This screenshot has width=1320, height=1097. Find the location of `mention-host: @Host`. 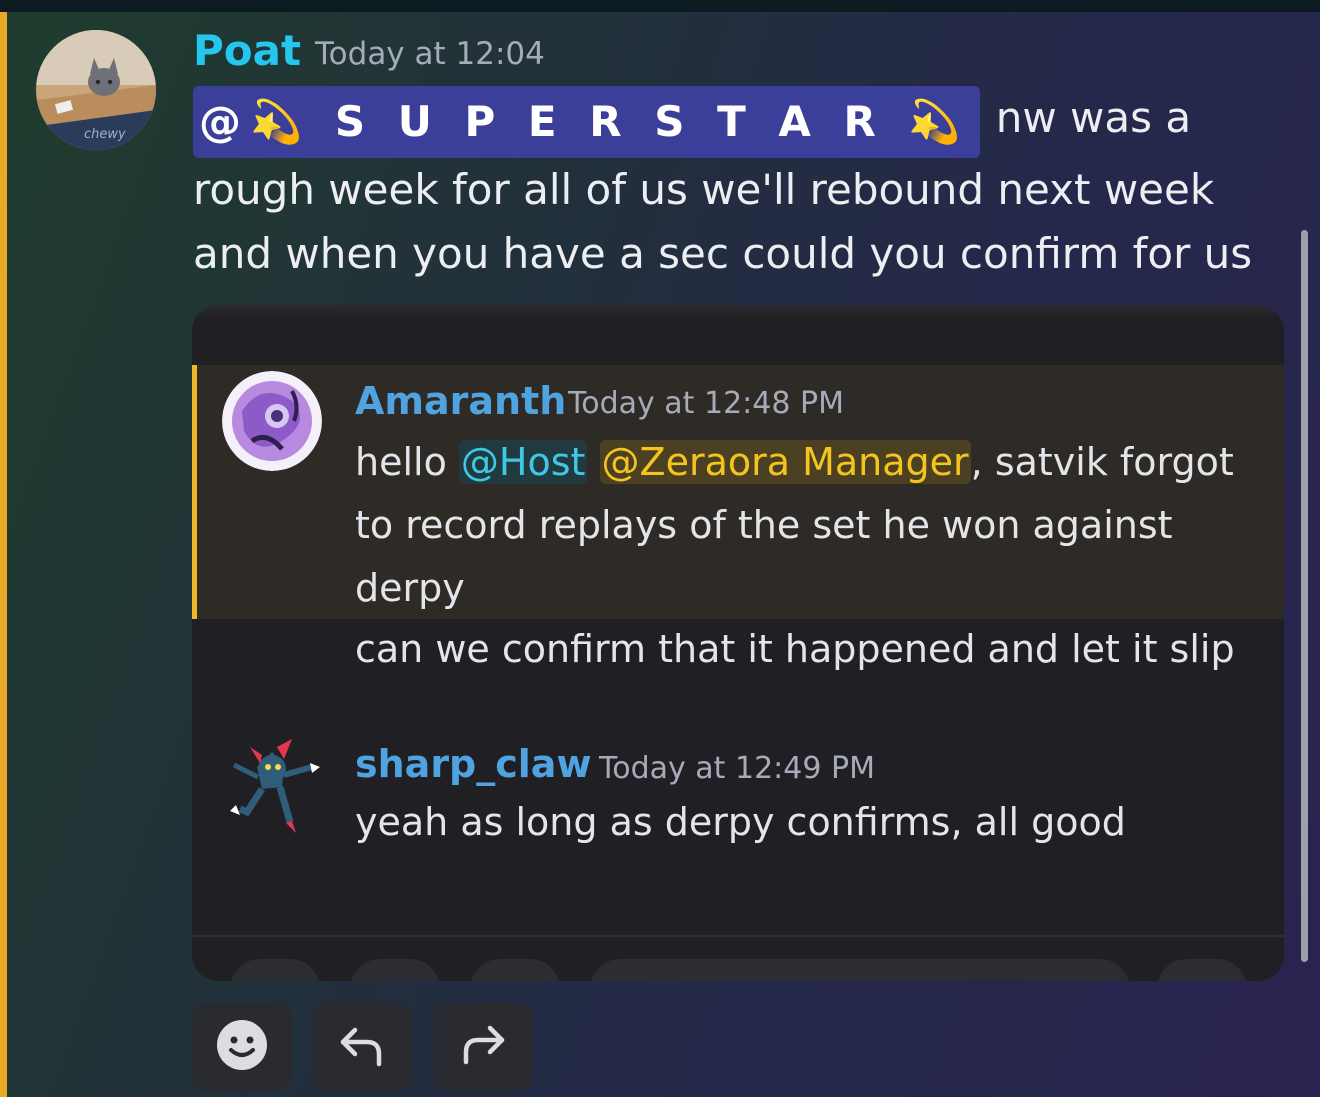

mention-host: @Host is located at coordinates (523, 462).